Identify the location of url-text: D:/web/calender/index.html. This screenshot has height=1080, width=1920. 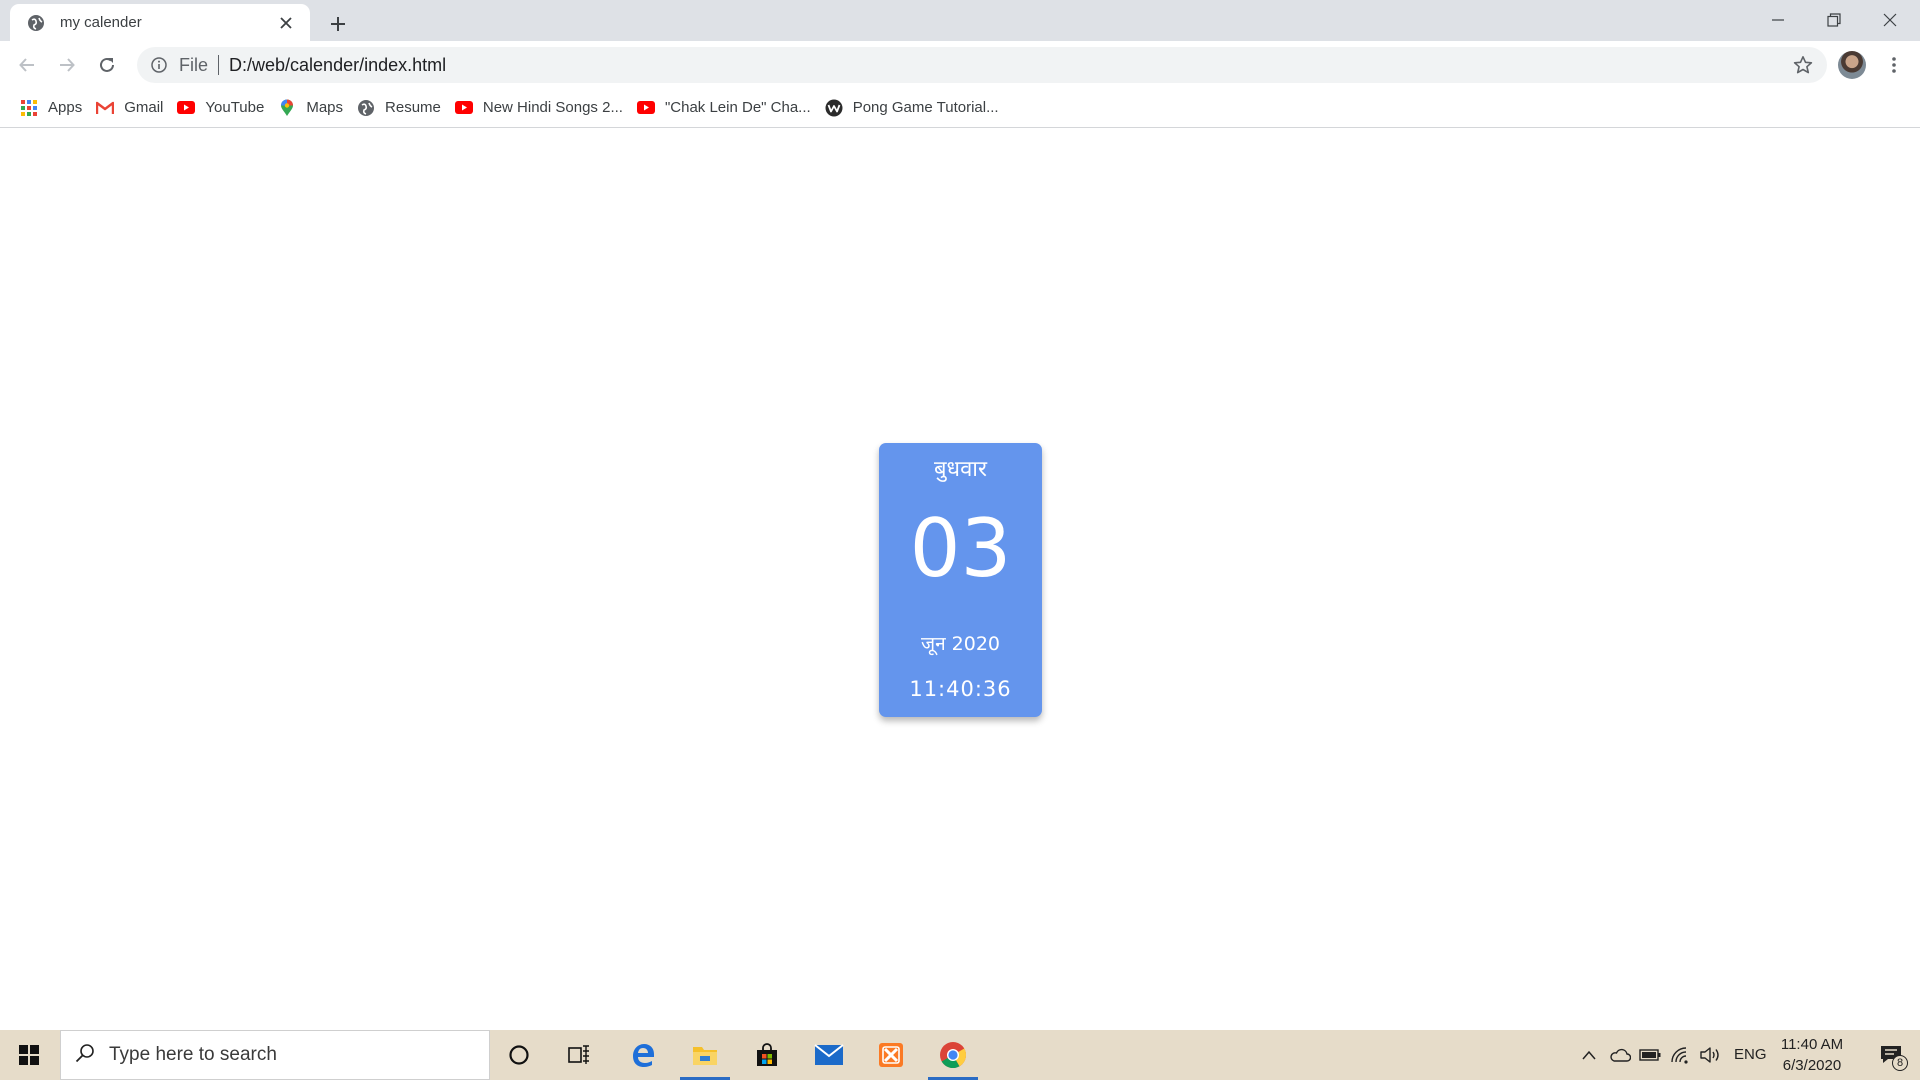
(337, 65).